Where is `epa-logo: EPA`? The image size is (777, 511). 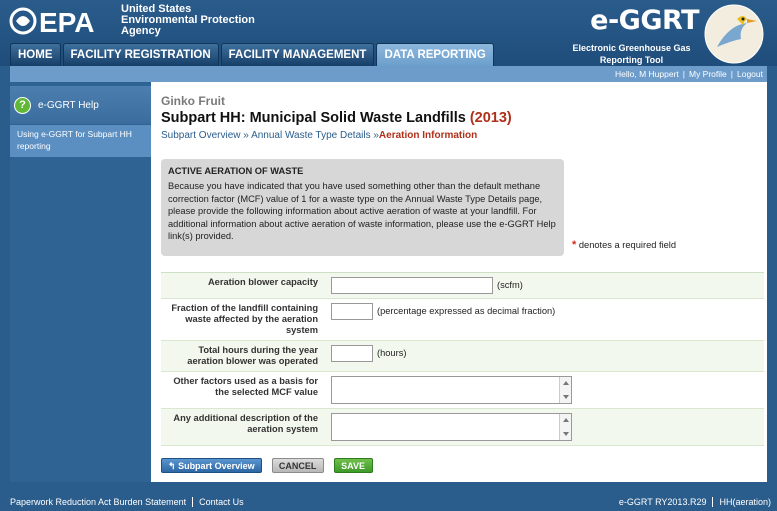 epa-logo: EPA is located at coordinates (64, 21).